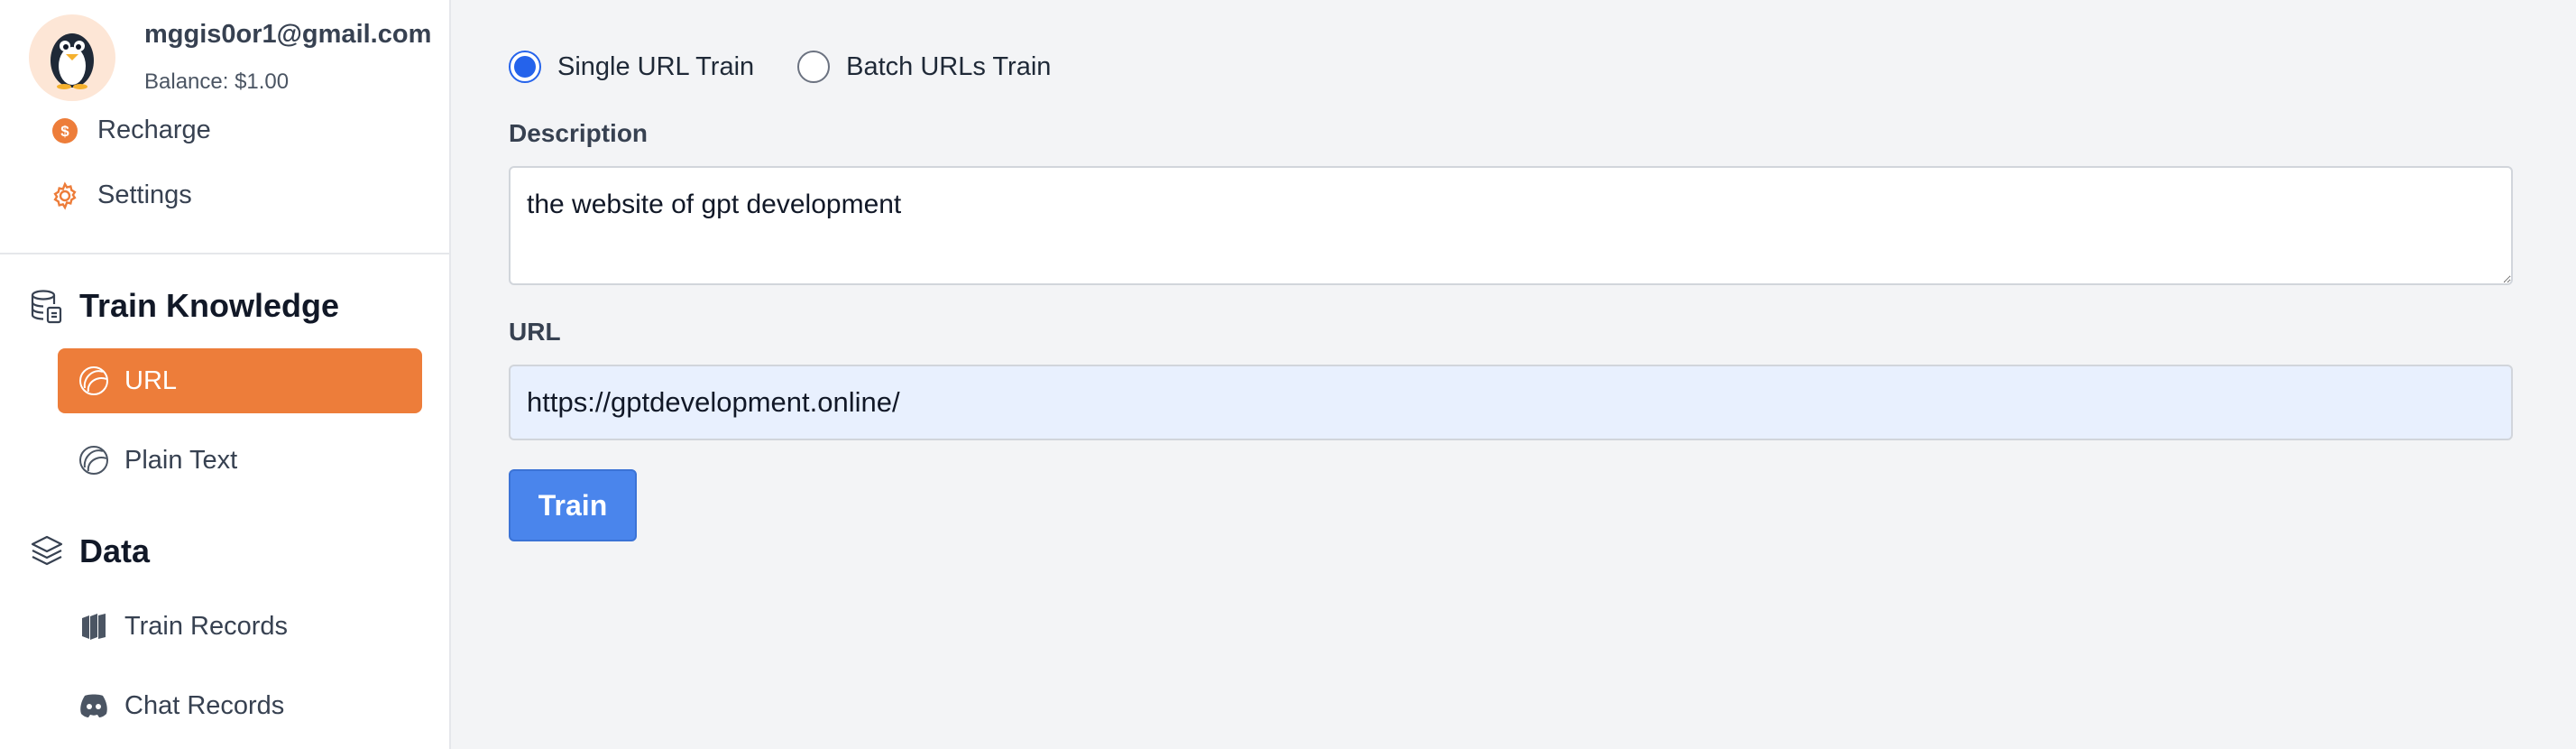  What do you see at coordinates (144, 194) in the screenshot?
I see `menu-item-settings-label: Settings` at bounding box center [144, 194].